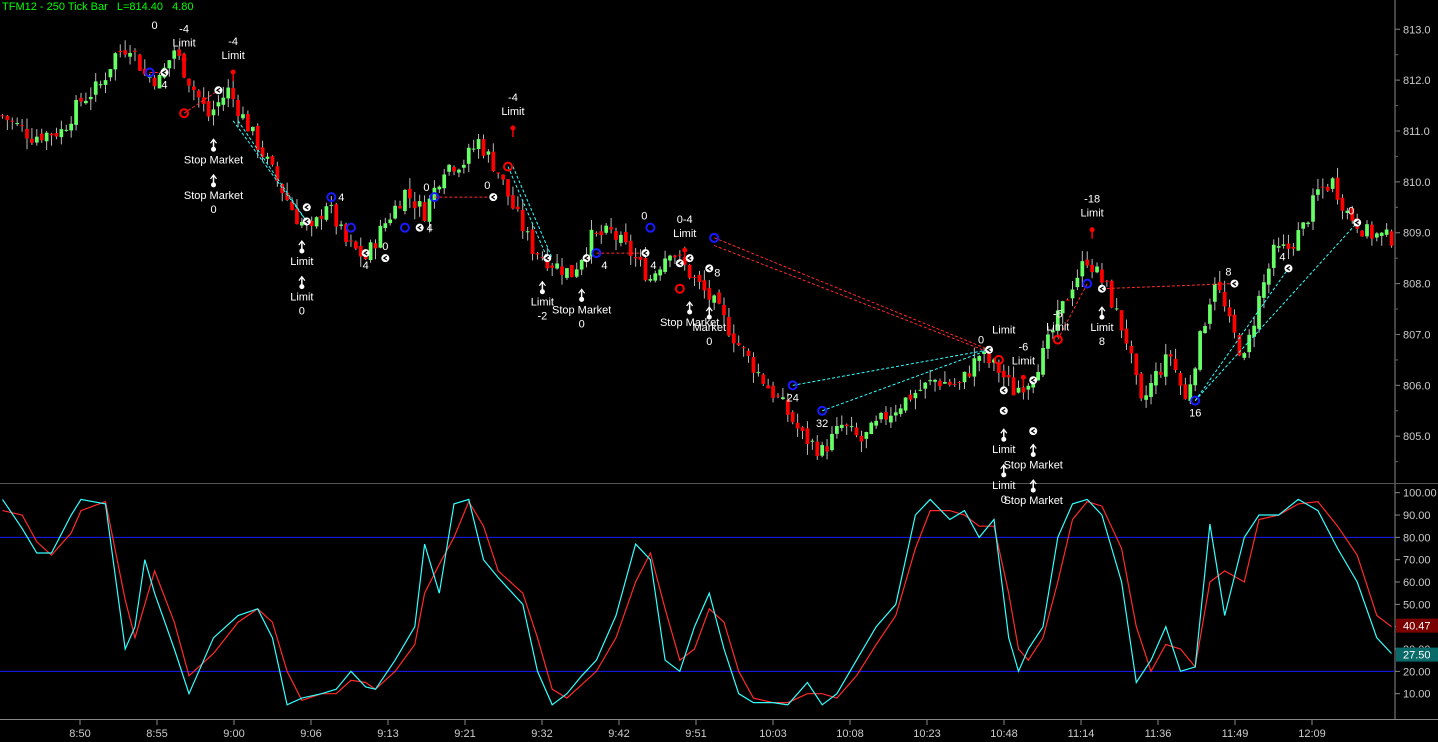 This screenshot has height=742, width=1438. I want to click on osc-tick-label: 60.00, so click(1417, 583).